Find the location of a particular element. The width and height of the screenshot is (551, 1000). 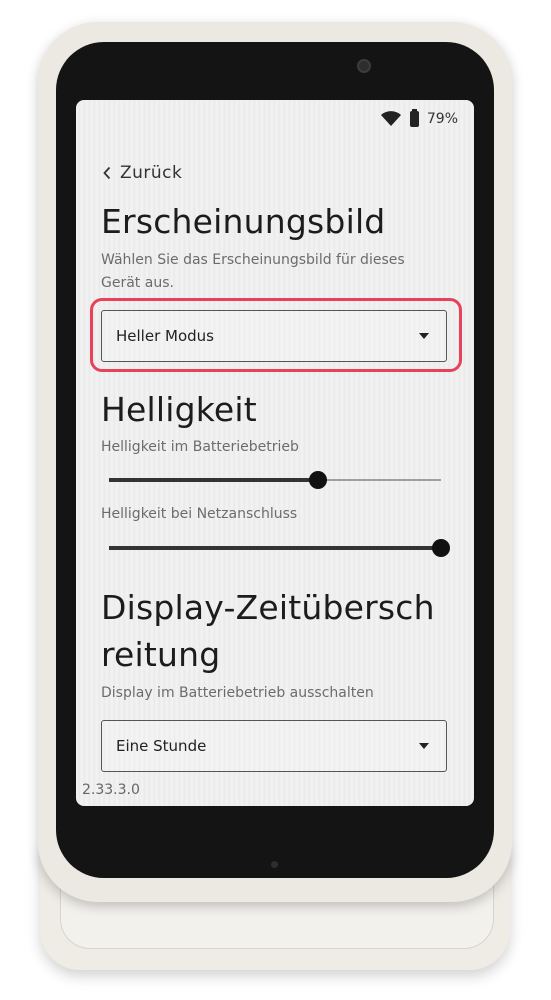

camera-icon is located at coordinates (364, 66).